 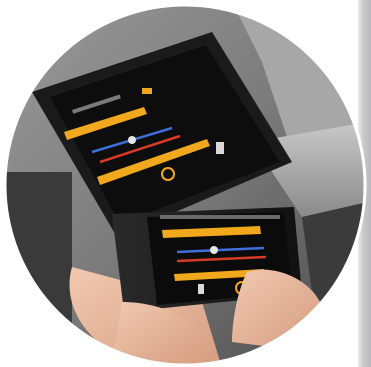 I want to click on panel-slider-knob, so click(x=132, y=140).